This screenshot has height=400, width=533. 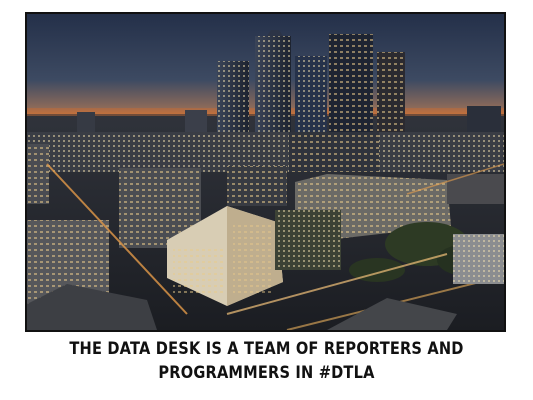 What do you see at coordinates (266, 373) in the screenshot?
I see `caption-line-2: PROGRAMMERS IN #DTLA` at bounding box center [266, 373].